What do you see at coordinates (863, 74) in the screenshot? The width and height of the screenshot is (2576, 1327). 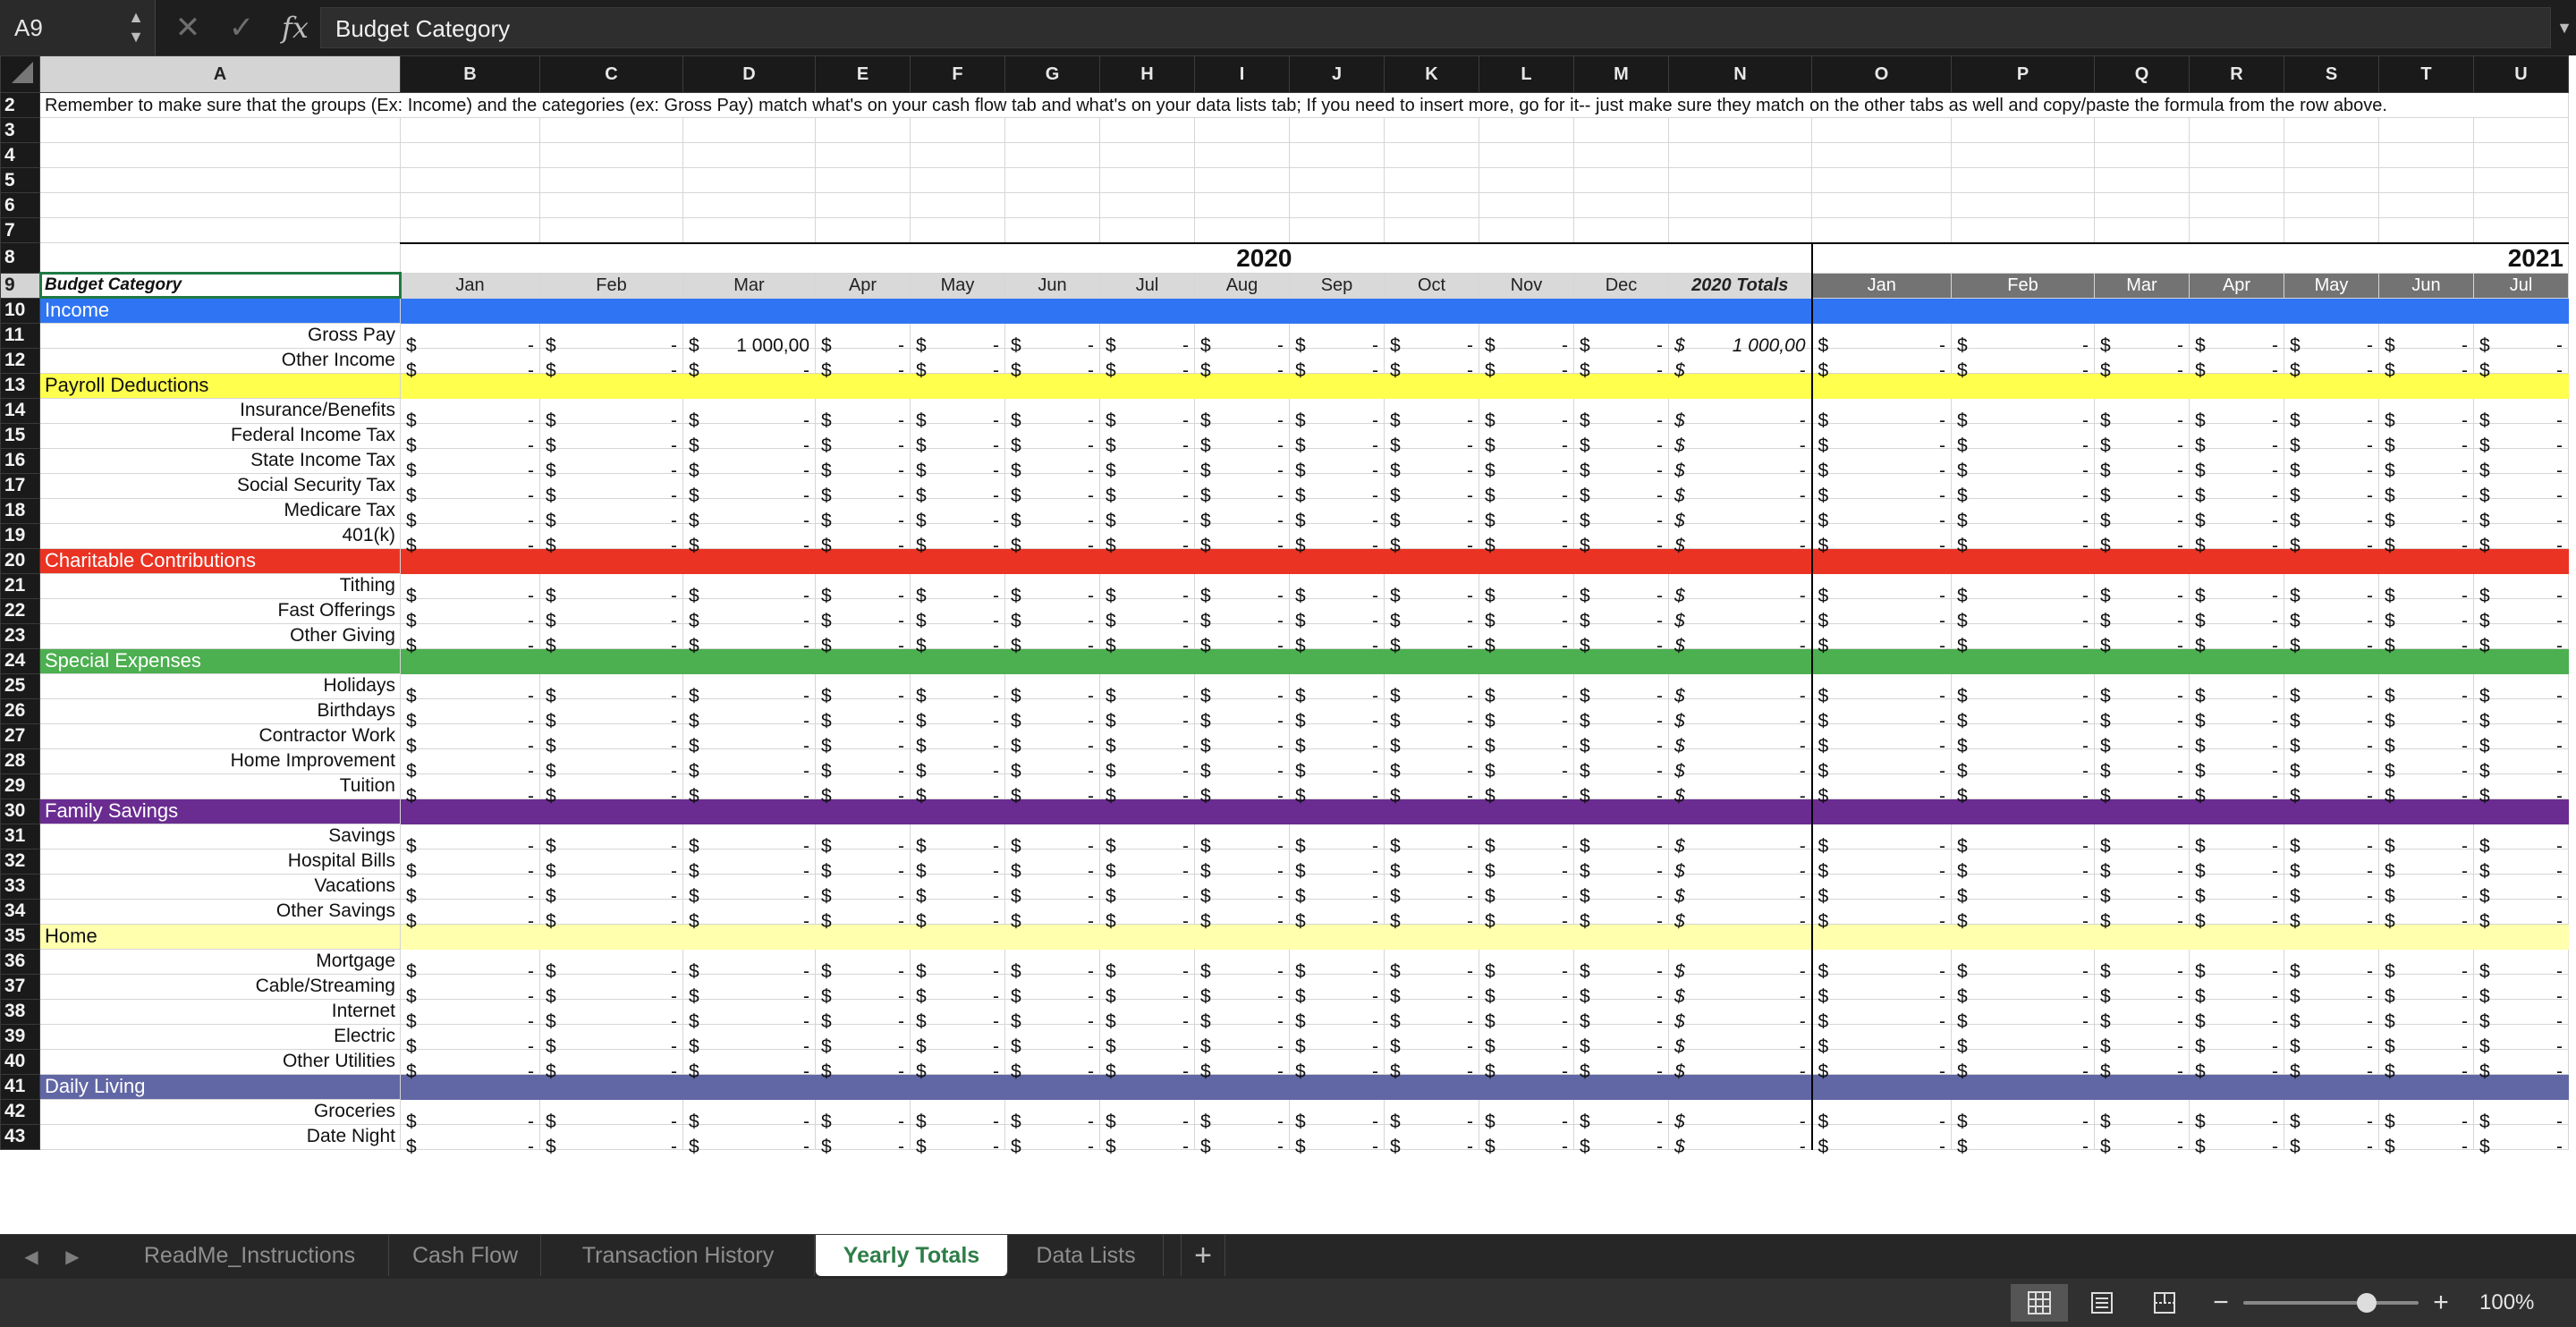 I see `column-header-e: E` at bounding box center [863, 74].